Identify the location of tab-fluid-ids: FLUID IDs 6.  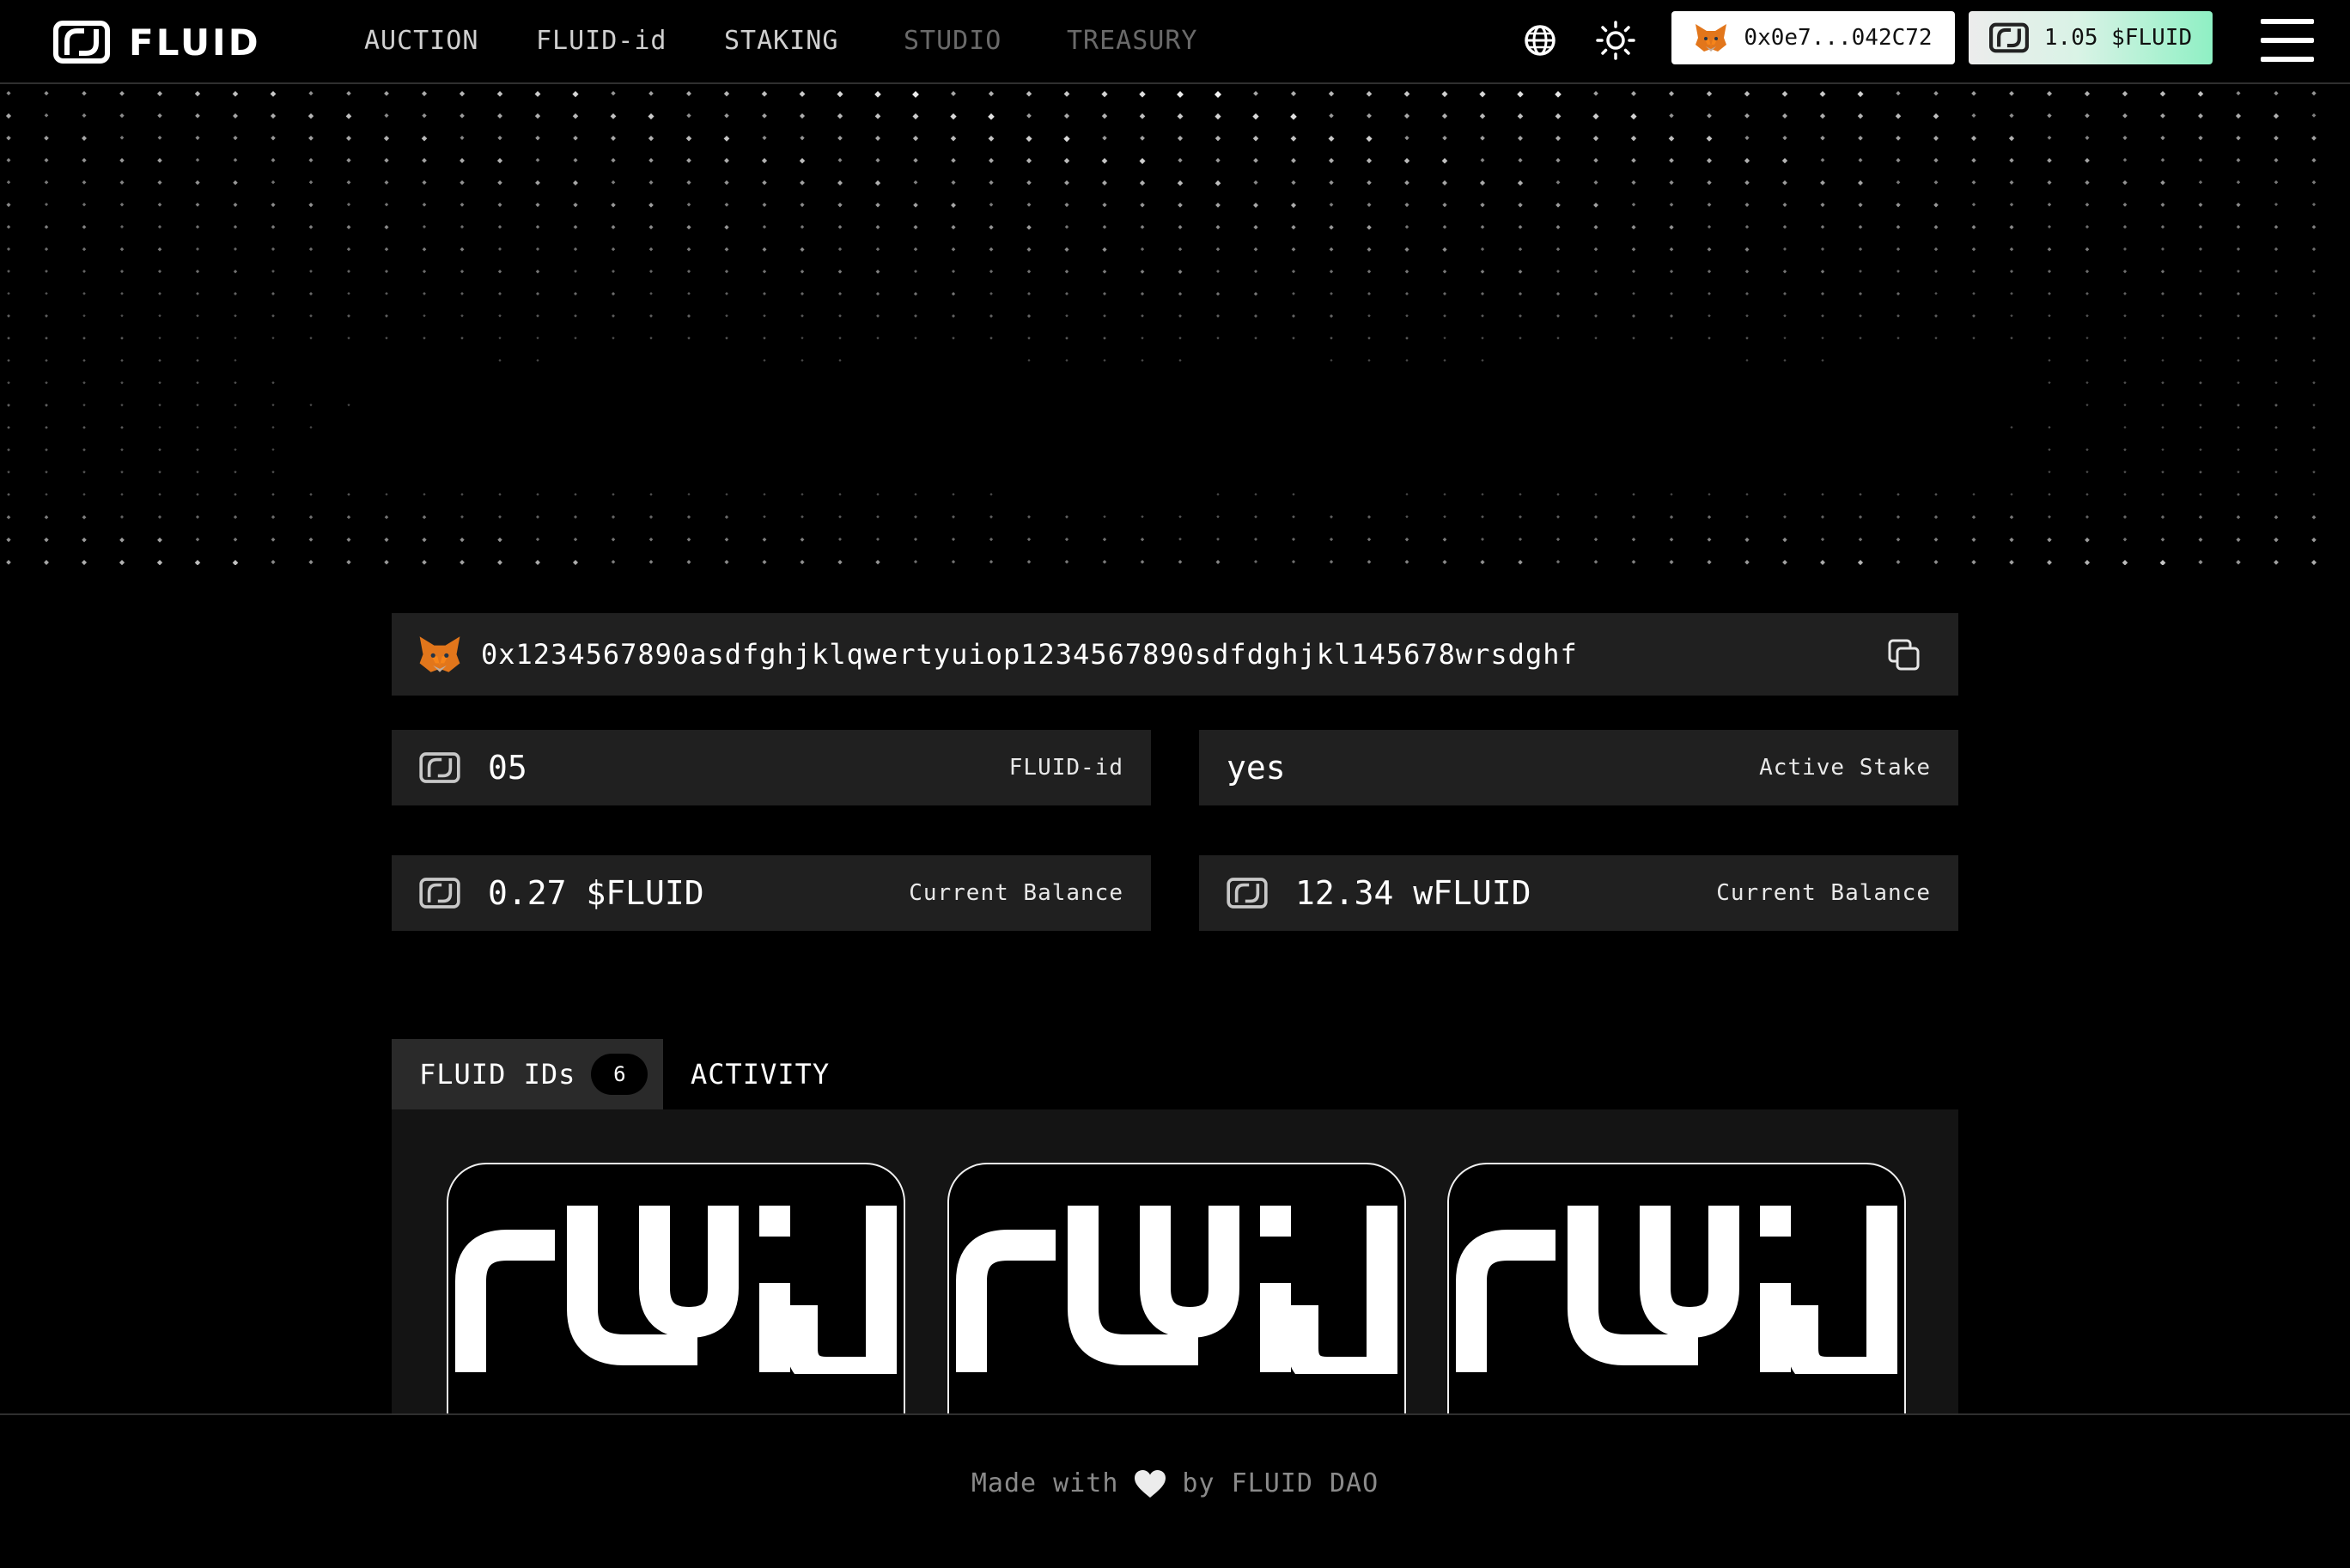
(527, 1074).